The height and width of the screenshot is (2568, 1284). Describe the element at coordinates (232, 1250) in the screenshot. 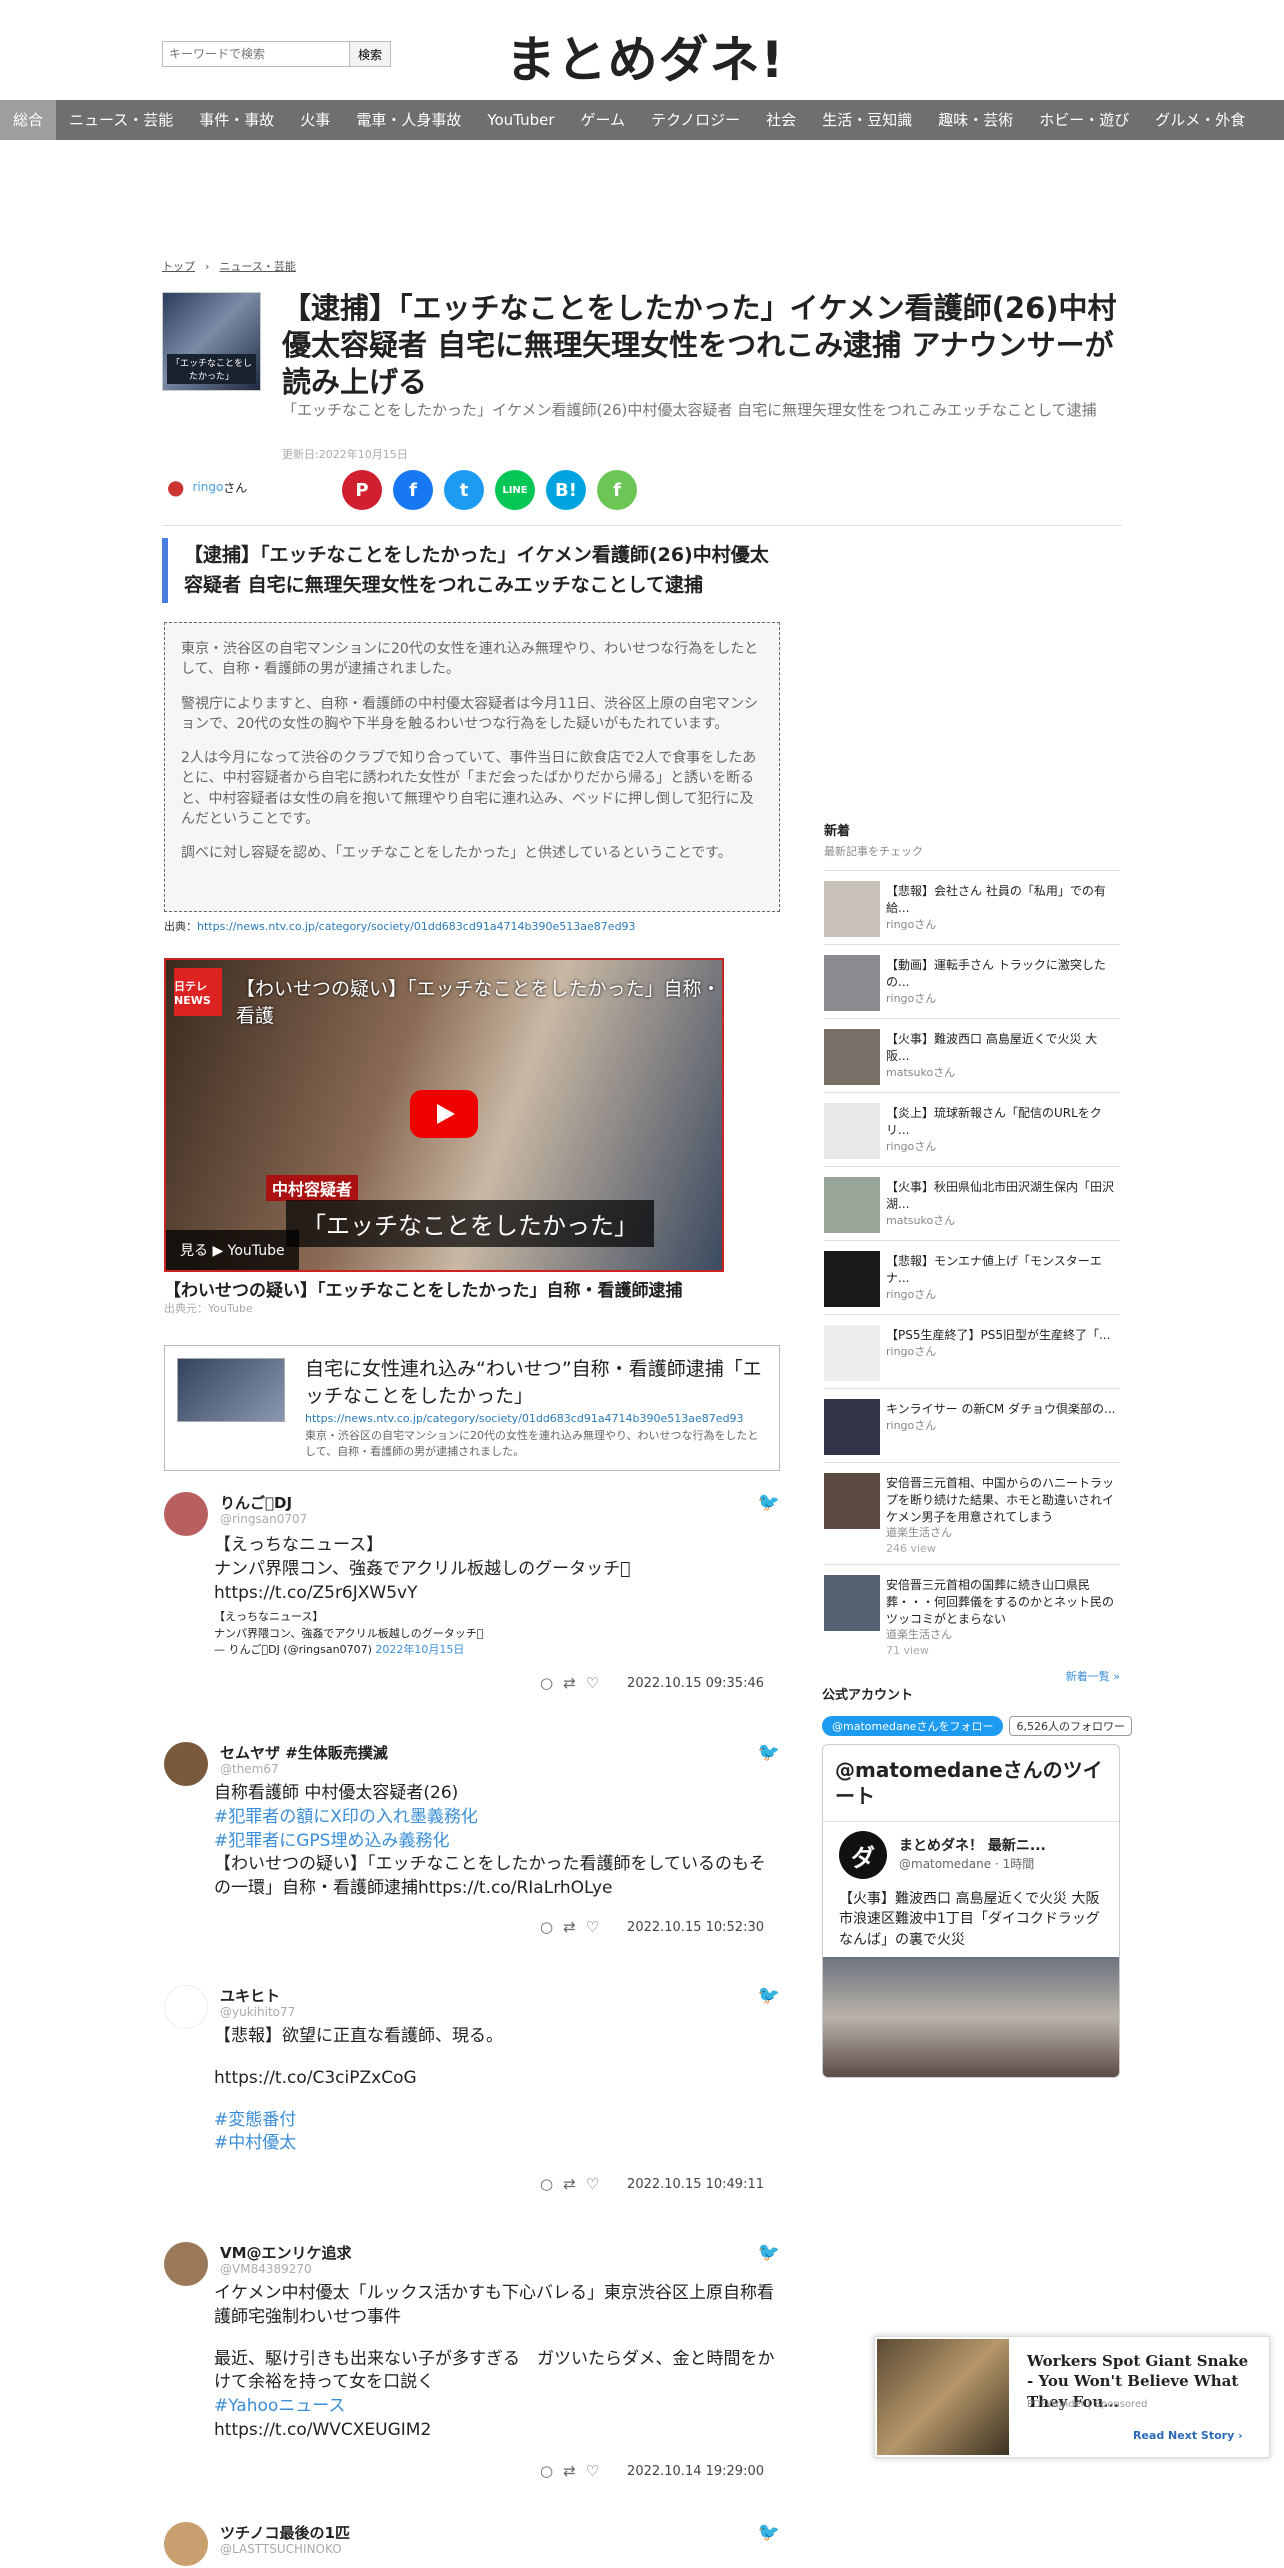

I see `watch-on-youtube-button: 見る ▶ YouTube` at that location.